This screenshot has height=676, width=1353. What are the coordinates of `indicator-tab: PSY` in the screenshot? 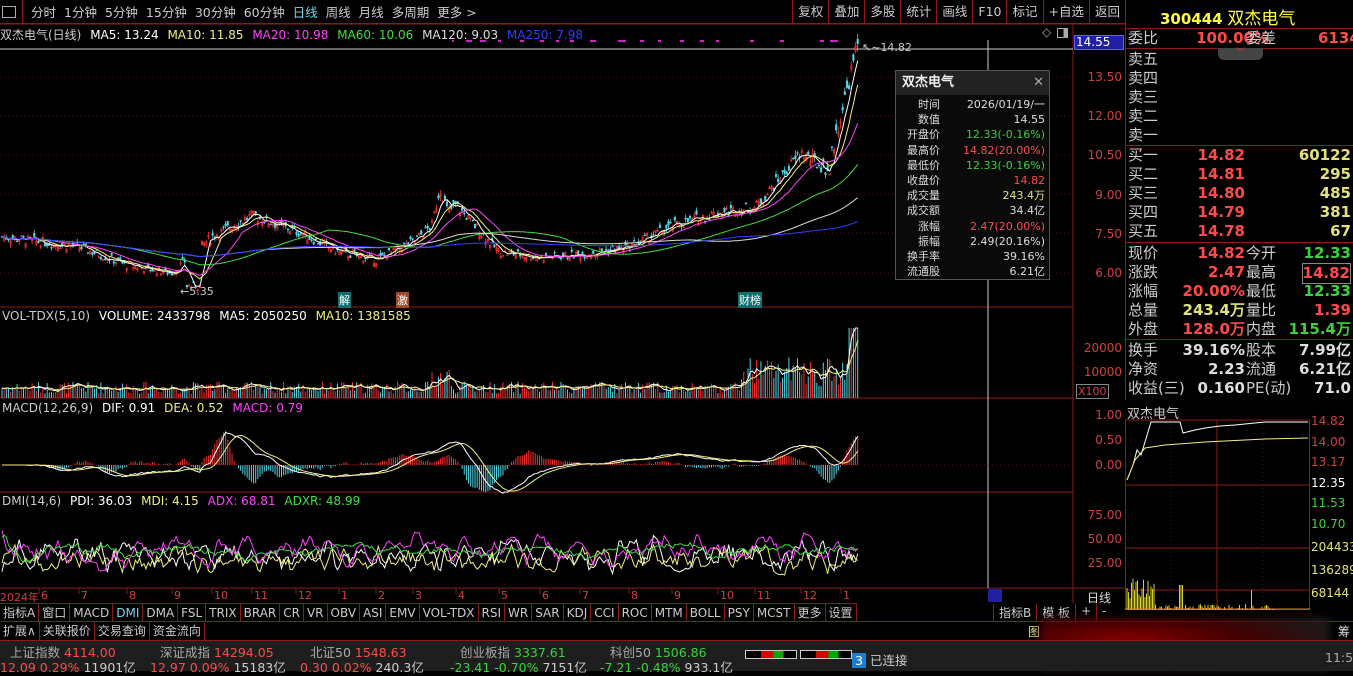 It's located at (739, 612).